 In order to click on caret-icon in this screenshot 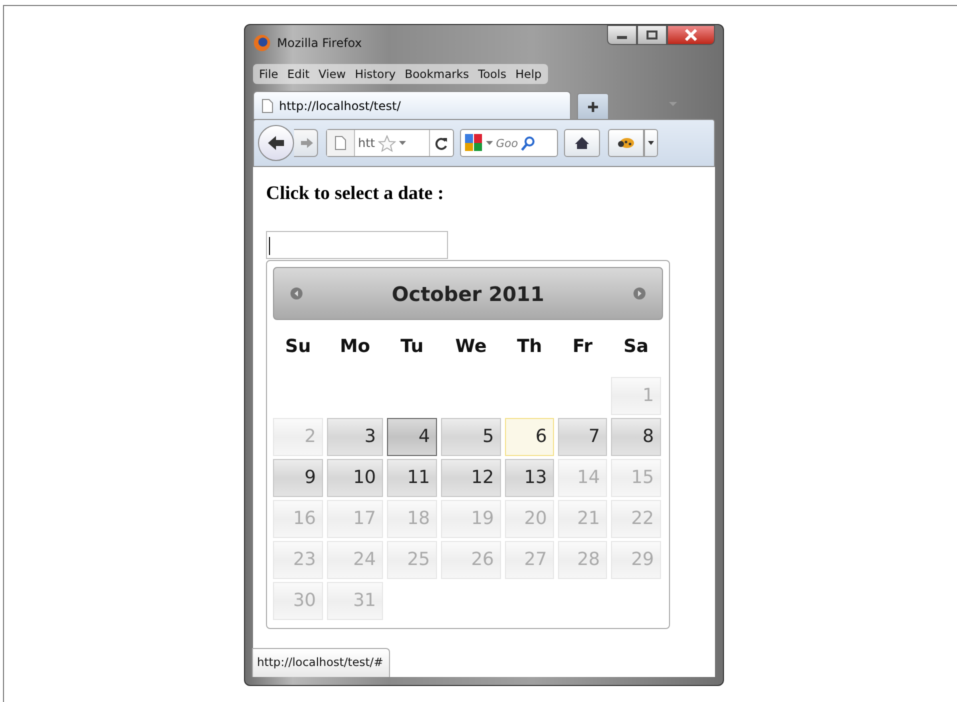, I will do `click(651, 143)`.